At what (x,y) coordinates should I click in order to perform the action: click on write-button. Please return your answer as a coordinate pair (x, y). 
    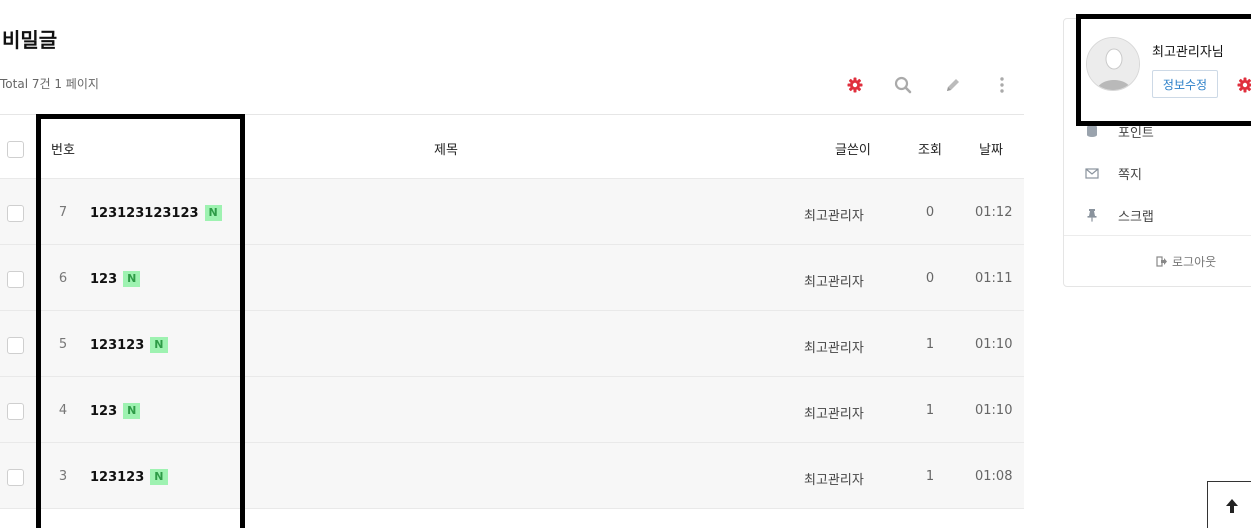
    Looking at the image, I should click on (952, 85).